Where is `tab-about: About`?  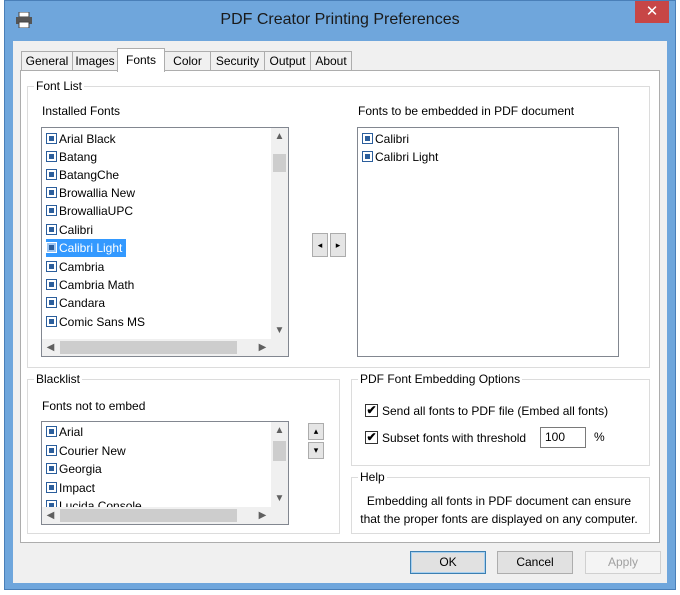
tab-about: About is located at coordinates (331, 61).